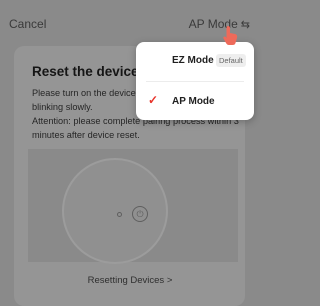 The height and width of the screenshot is (306, 320). I want to click on top-bar: Cancel AP Mode ⇆, so click(130, 22).